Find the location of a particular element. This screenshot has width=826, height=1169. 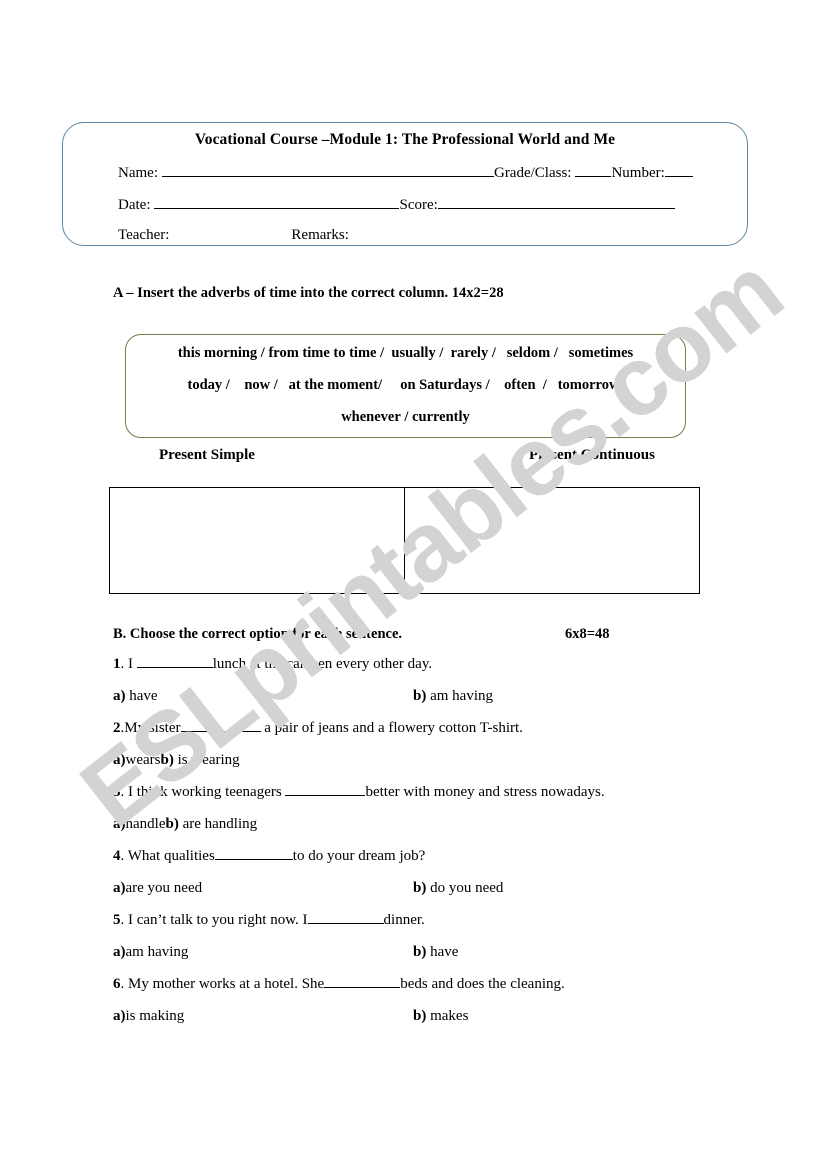

word-box-line-3: whenever / currently is located at coordinates (405, 417).